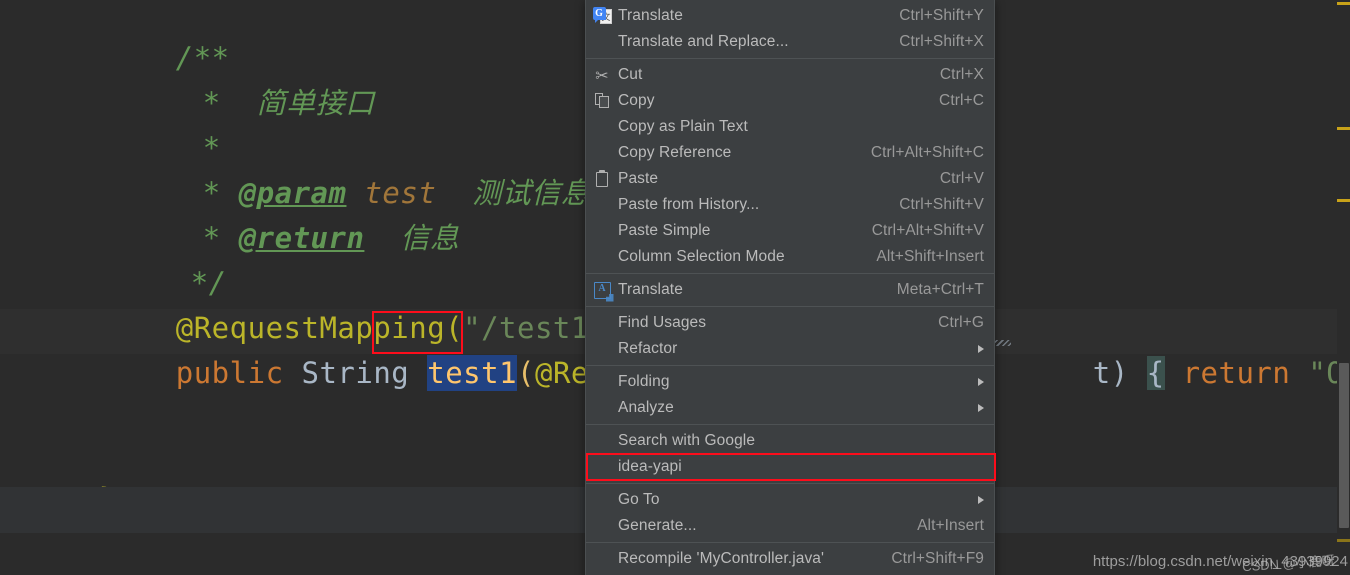 The height and width of the screenshot is (575, 1350). I want to click on menu-item-shortcut: Ctrl+Shift+Y, so click(941, 15).